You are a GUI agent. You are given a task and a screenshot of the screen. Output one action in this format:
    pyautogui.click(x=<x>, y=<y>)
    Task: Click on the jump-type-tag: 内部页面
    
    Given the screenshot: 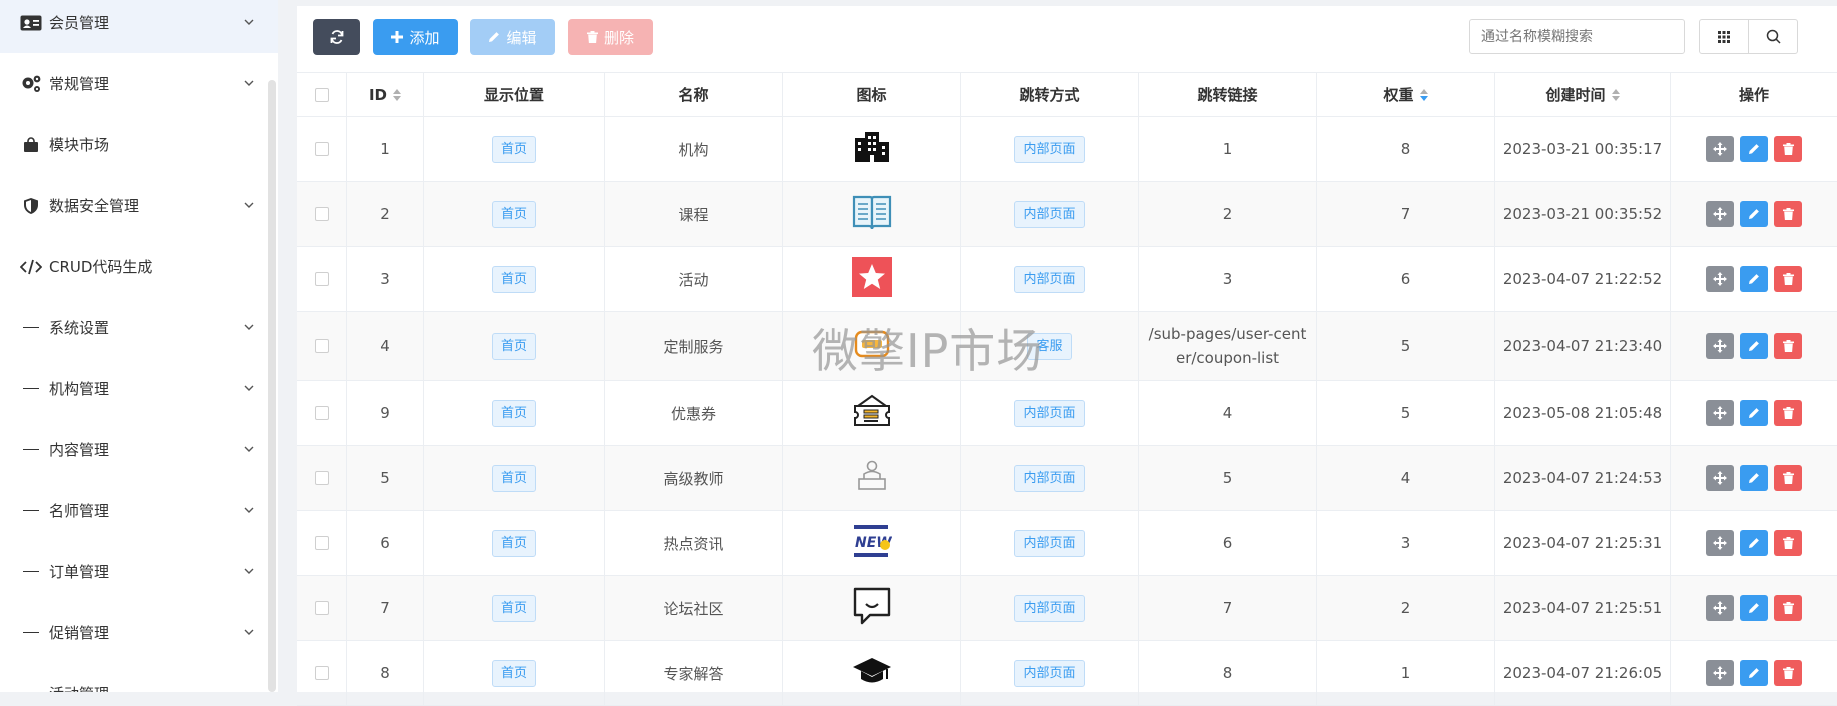 What is the action you would take?
    pyautogui.click(x=1049, y=478)
    